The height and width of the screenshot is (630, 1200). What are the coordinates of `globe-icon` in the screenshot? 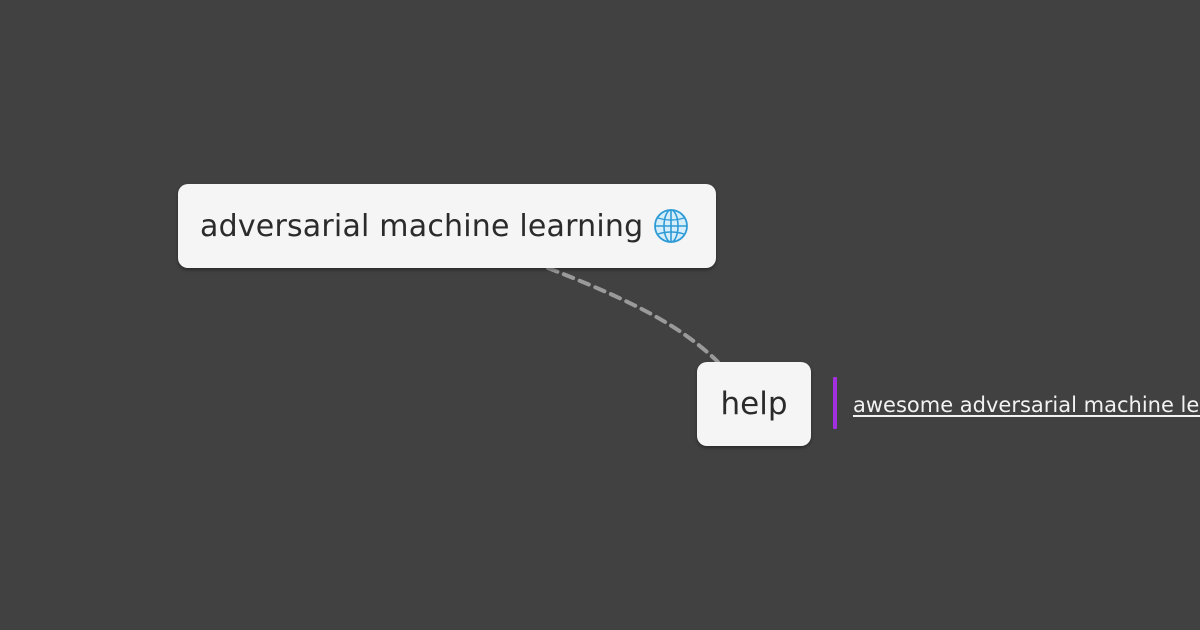 It's located at (671, 226).